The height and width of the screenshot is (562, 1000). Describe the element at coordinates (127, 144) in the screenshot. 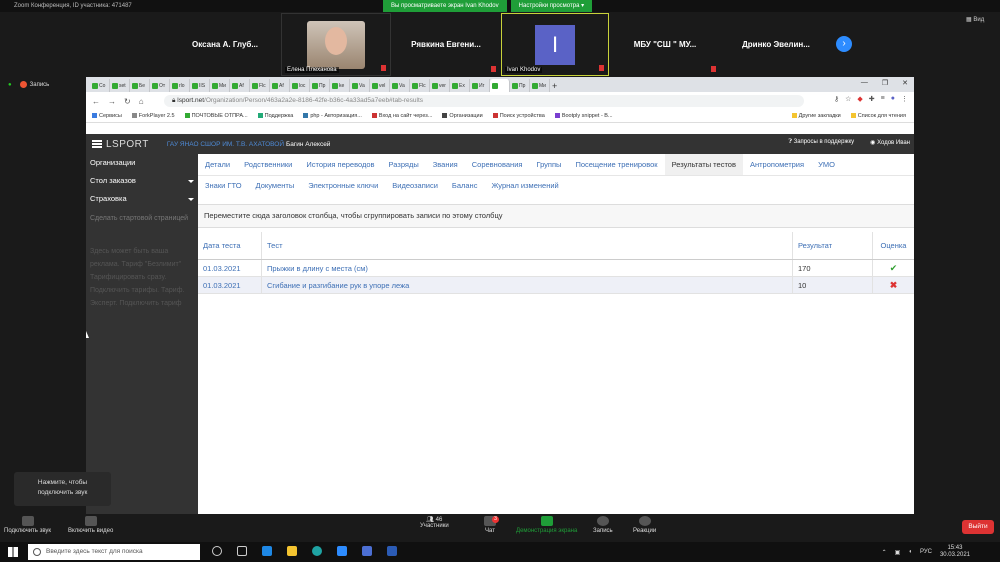

I see `app-logo: LSPORT` at that location.